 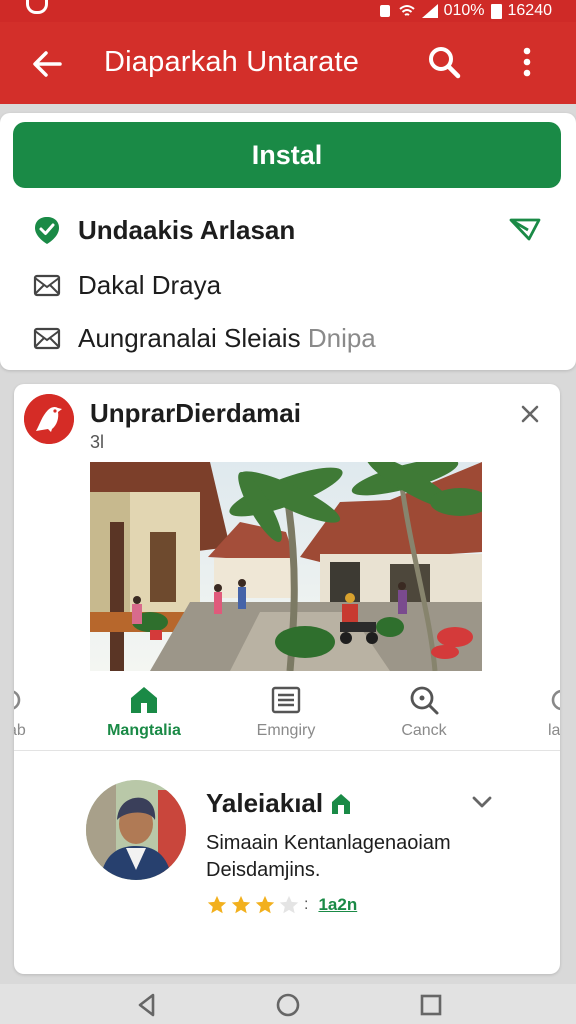 I want to click on option-label: Aungranalai Sleiais, so click(x=189, y=337).